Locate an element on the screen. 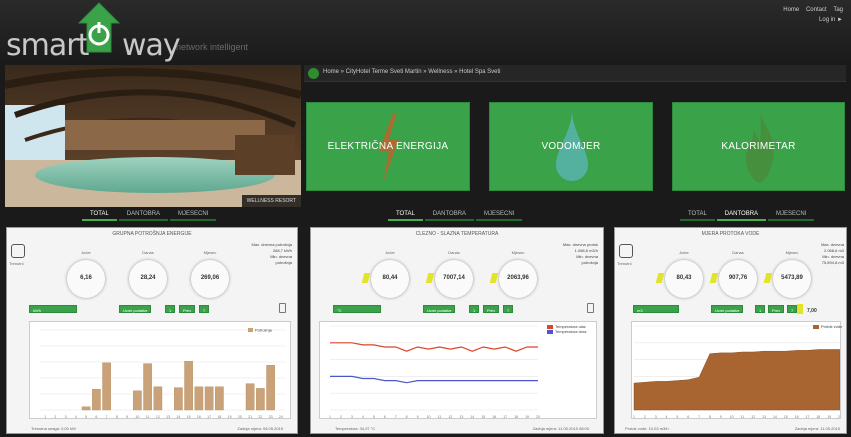 The image size is (851, 437). gauge-yesterday: 80,43 is located at coordinates (679, 279).